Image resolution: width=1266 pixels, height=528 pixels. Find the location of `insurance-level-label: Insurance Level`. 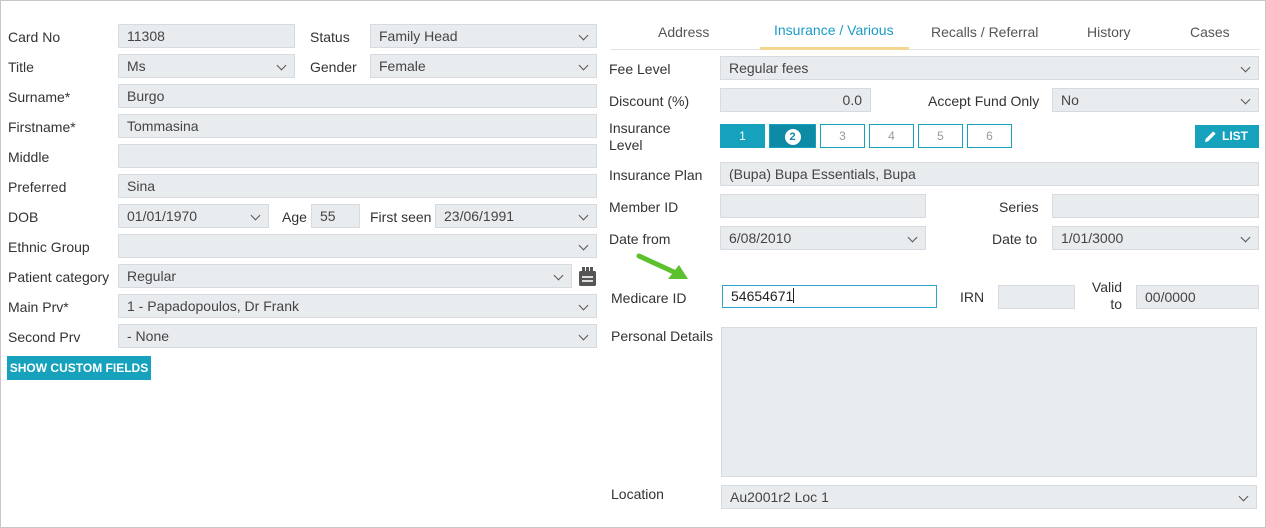

insurance-level-label: Insurance Level is located at coordinates (640, 136).